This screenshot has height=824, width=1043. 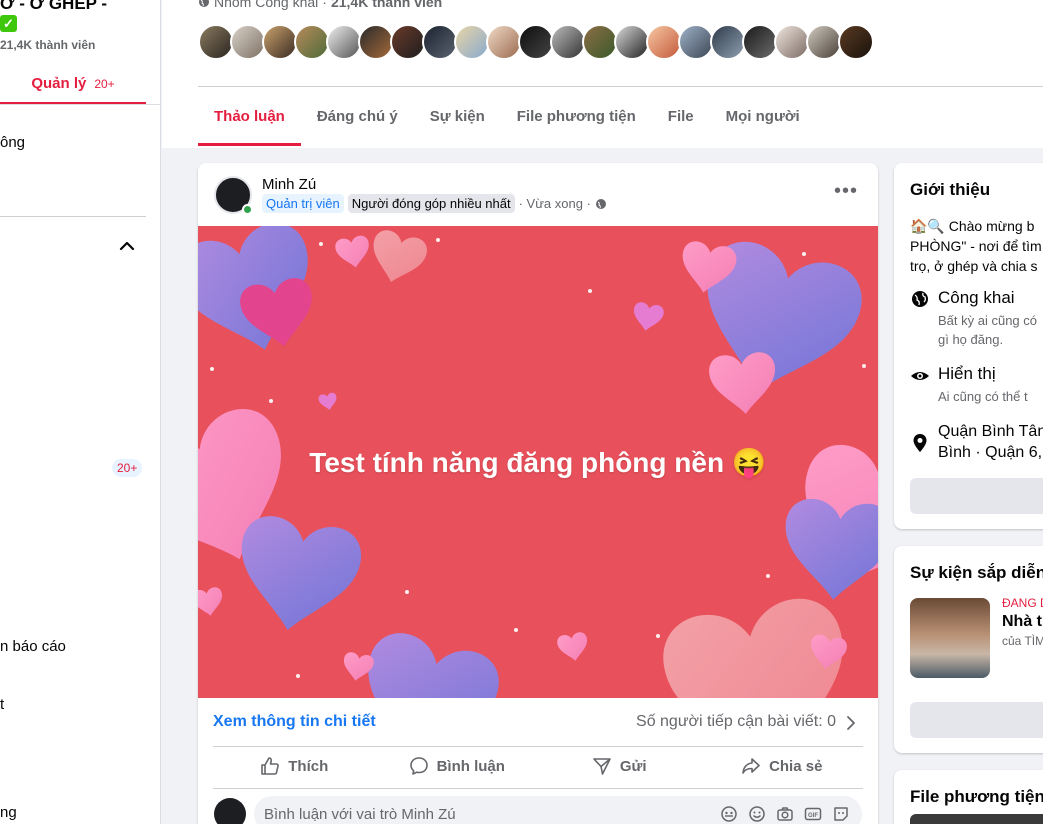 I want to click on more-options-icon: •••, so click(x=846, y=191).